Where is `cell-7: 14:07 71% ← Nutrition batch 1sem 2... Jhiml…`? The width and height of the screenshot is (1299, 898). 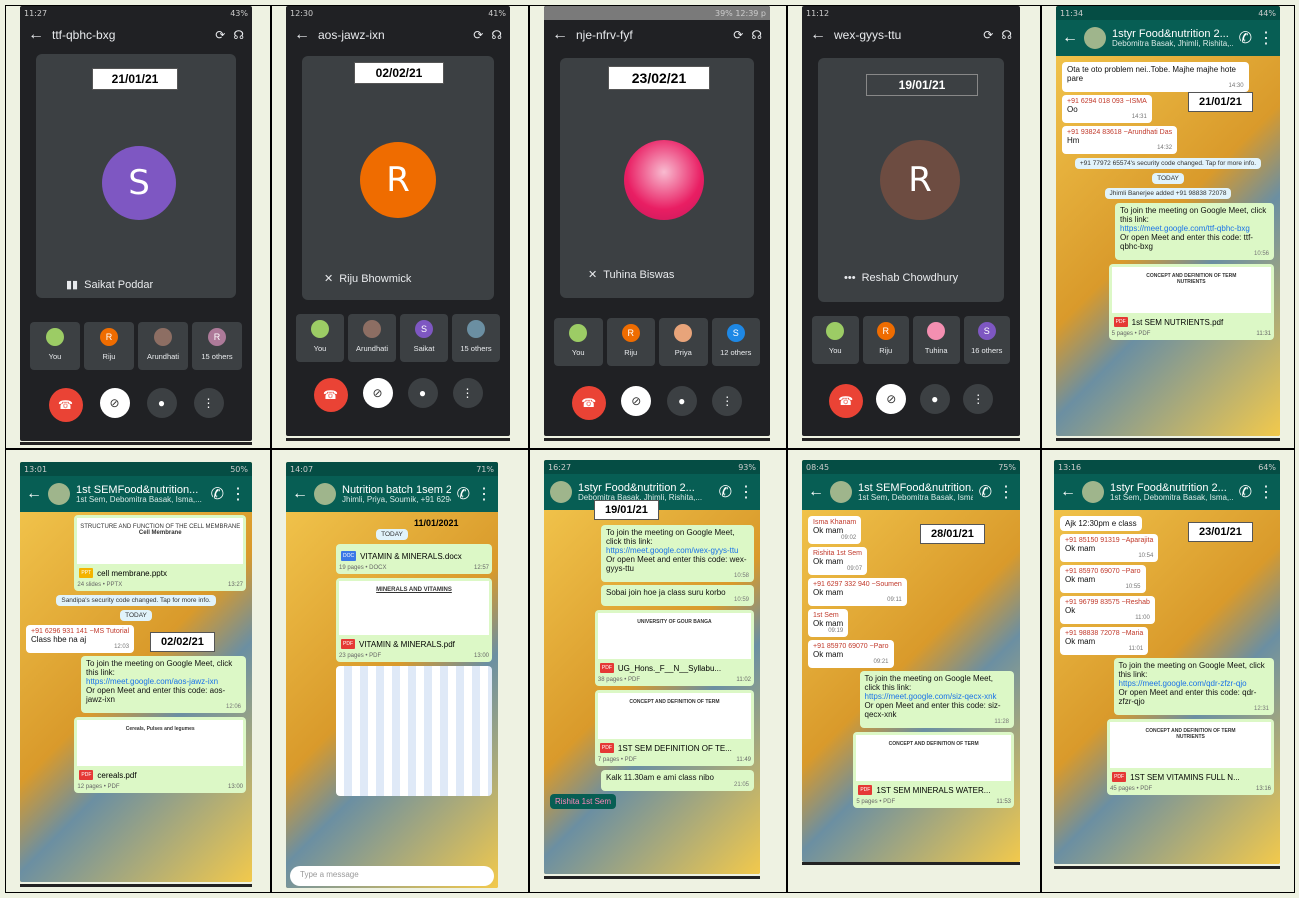 cell-7: 14:07 71% ← Nutrition batch 1sem 2... Jhiml… is located at coordinates (400, 671).